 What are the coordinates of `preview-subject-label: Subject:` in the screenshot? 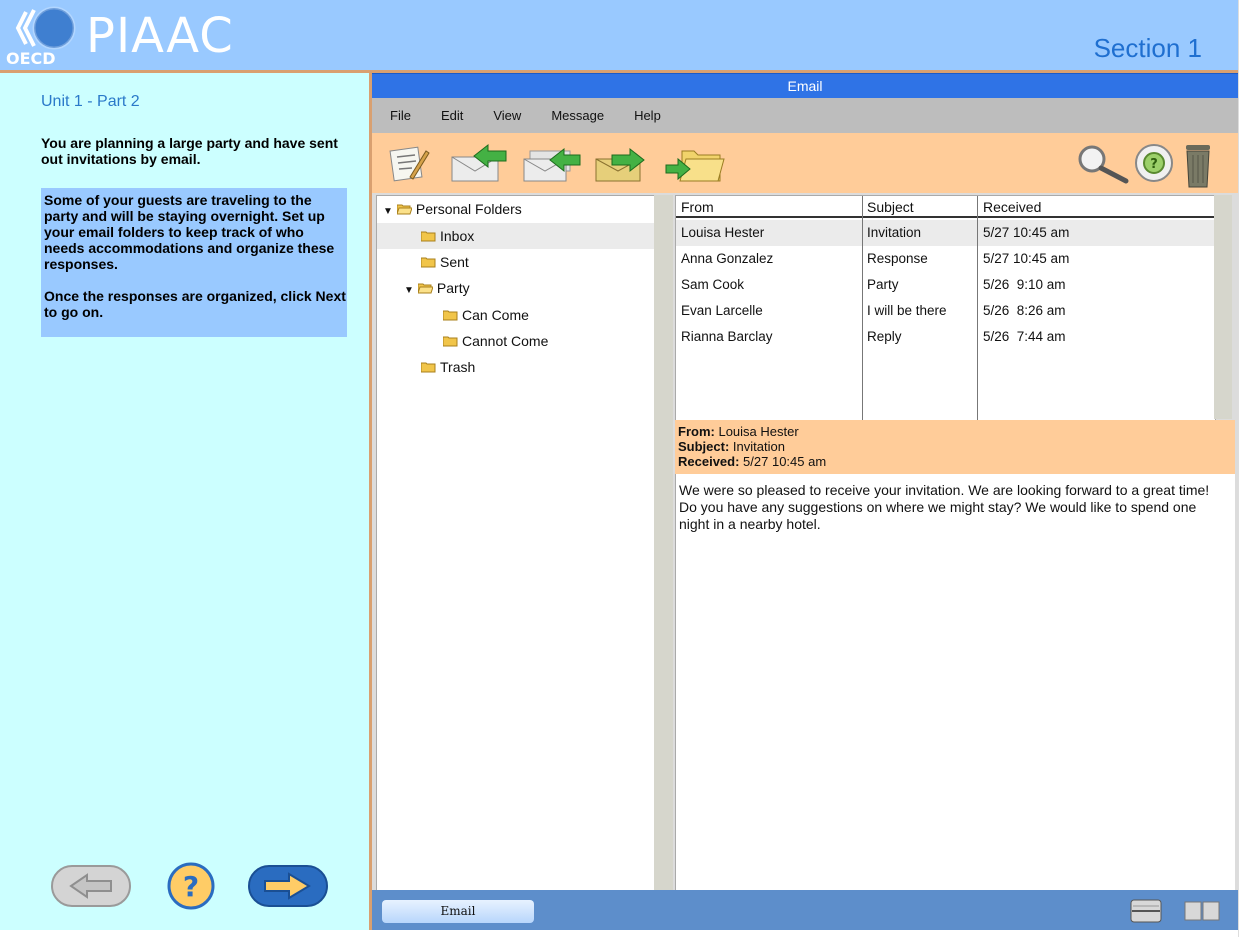 It's located at (704, 446).